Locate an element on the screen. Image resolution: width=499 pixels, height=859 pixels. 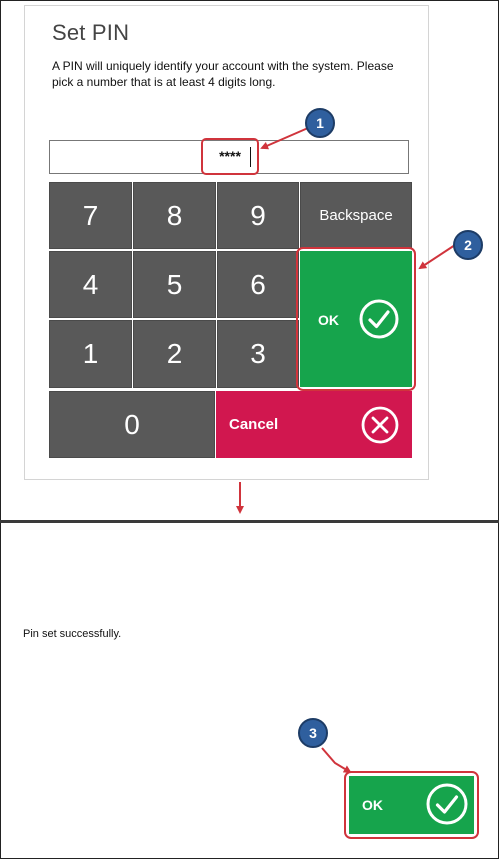
success-message: Pin set successfully. is located at coordinates (72, 634).